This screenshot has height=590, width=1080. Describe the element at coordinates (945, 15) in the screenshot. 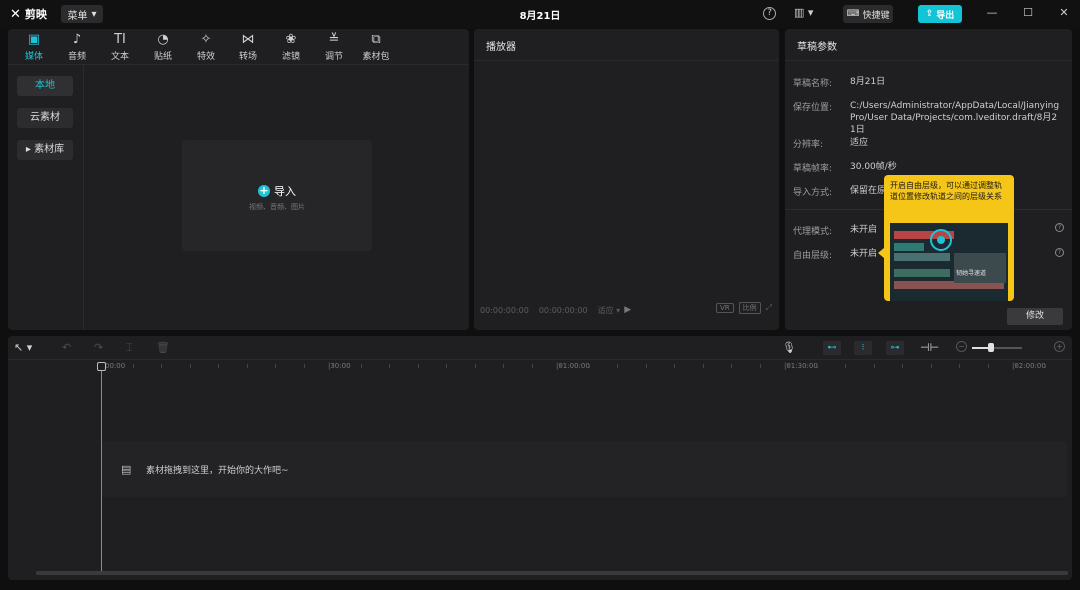

I see `export-label: 导出` at that location.